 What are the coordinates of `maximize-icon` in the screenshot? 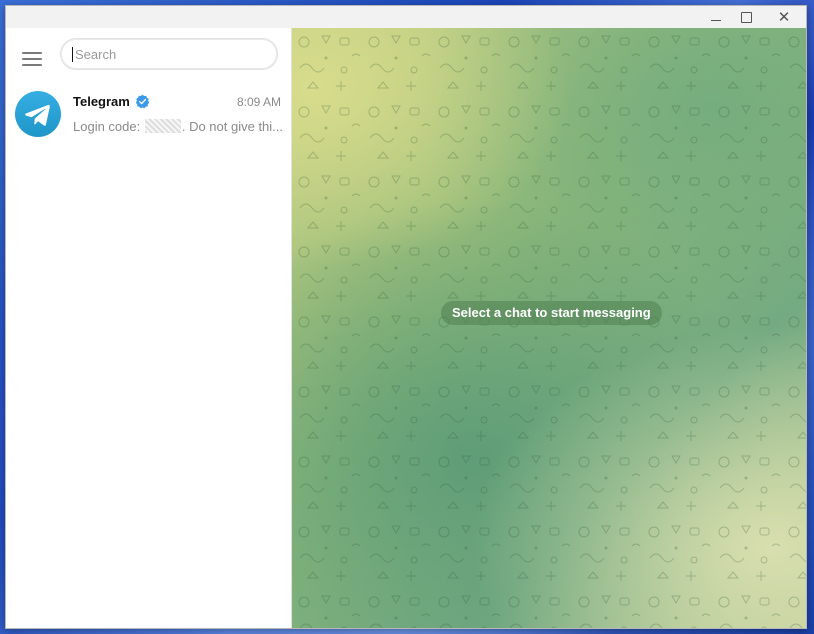 It's located at (746, 17).